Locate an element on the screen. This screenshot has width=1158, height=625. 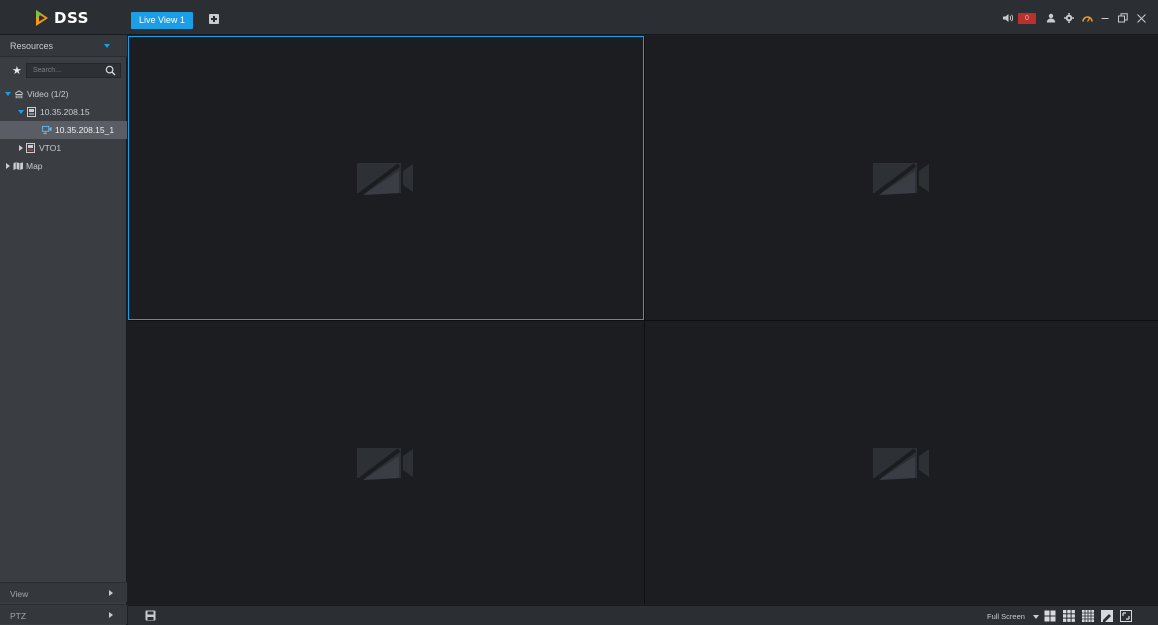
tree-item-video: Video (1/2) is located at coordinates (63, 94).